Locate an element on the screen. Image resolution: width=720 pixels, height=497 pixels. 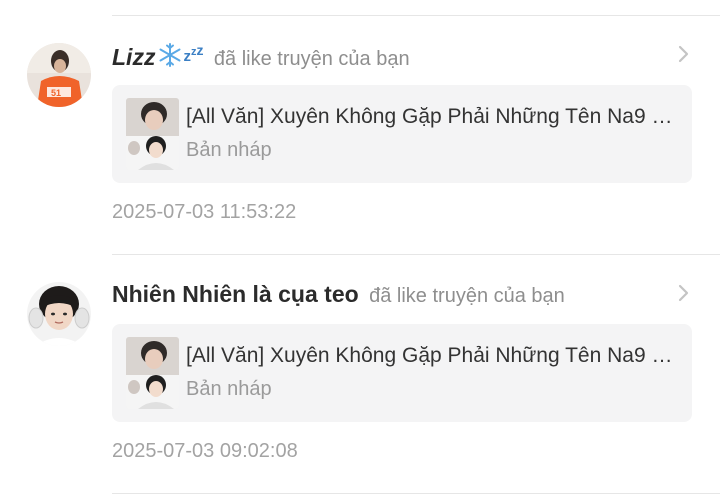
avatar is located at coordinates (59, 314).